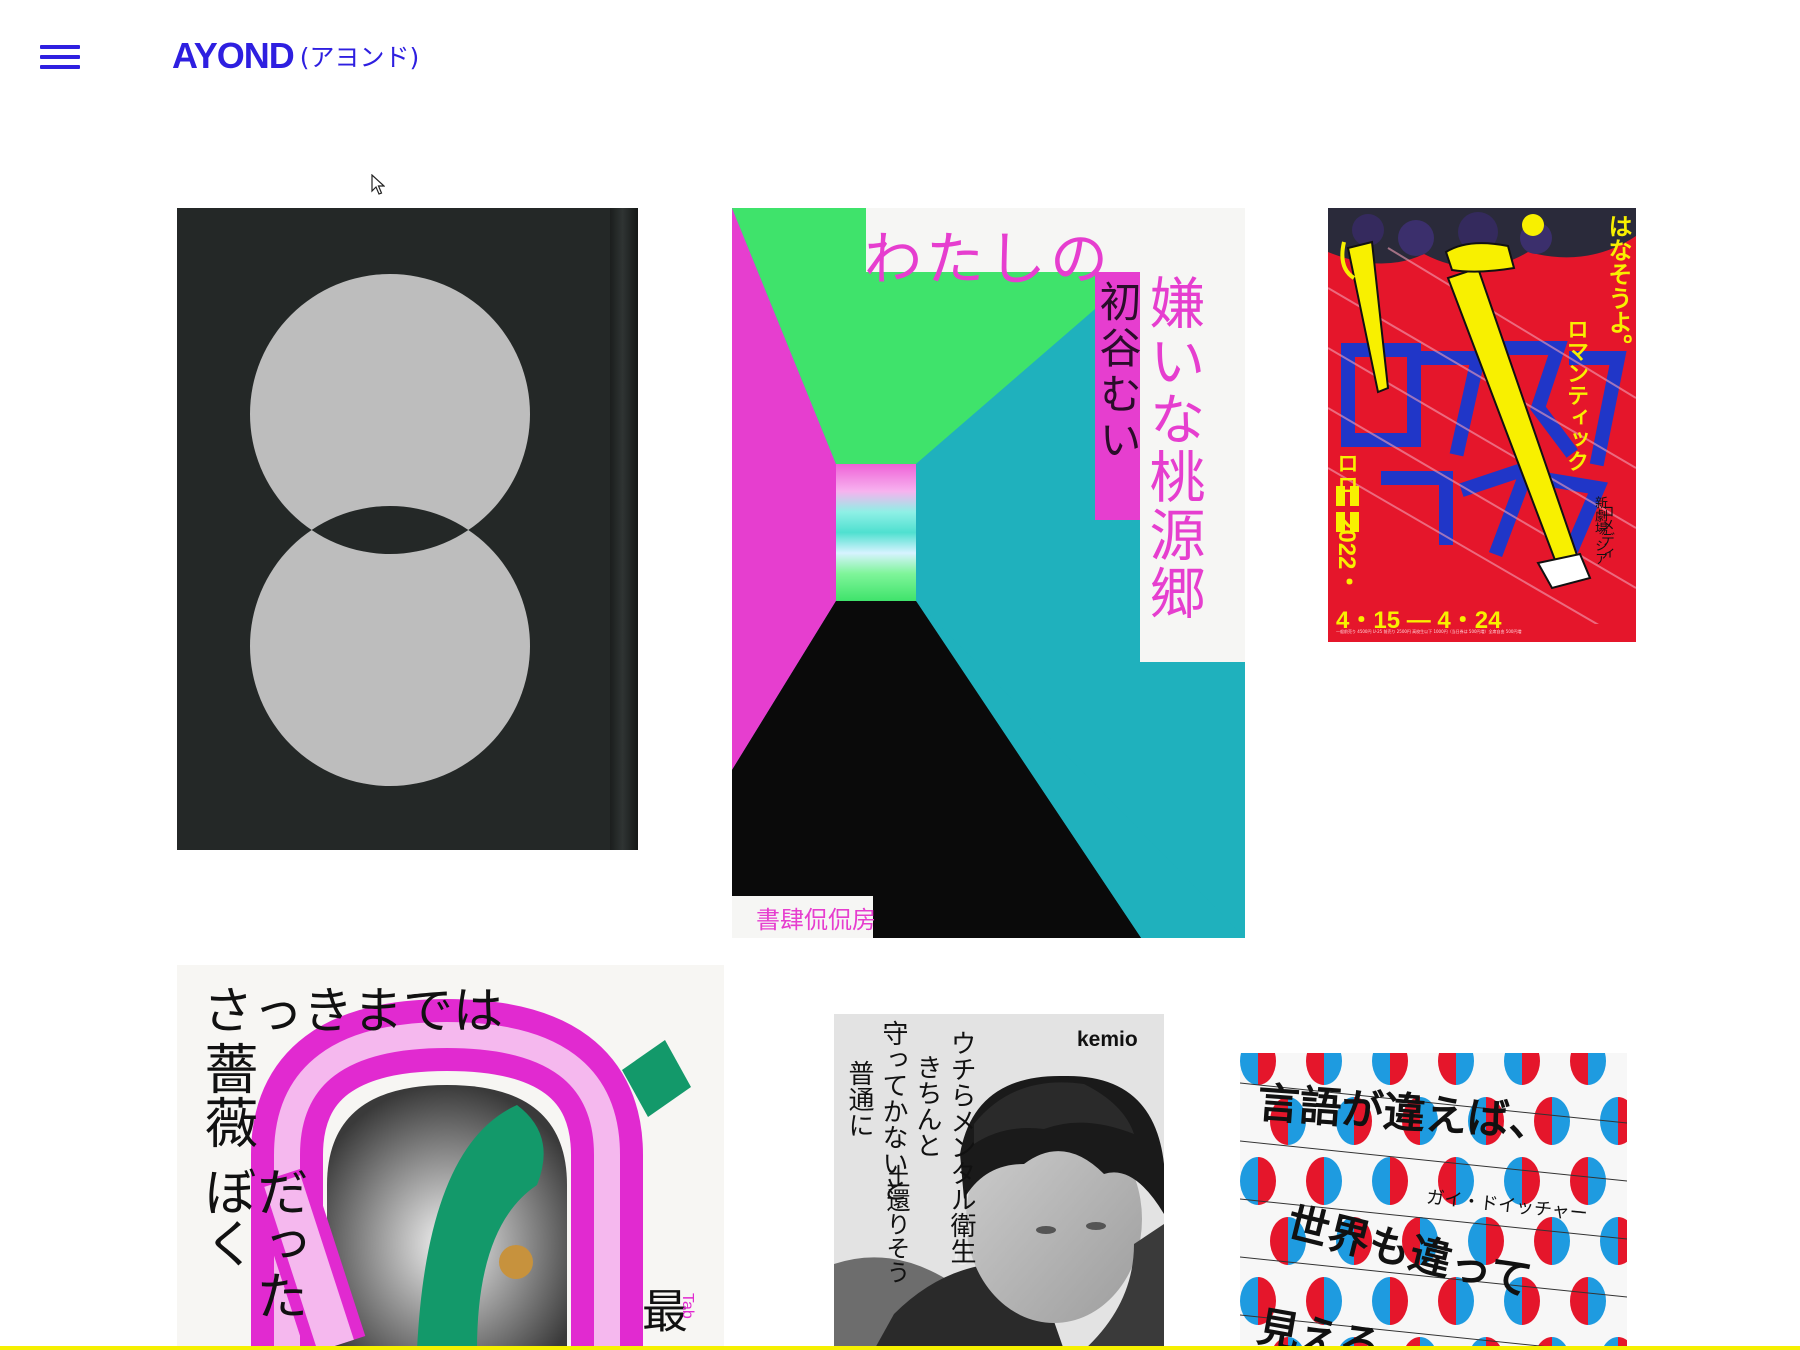 The width and height of the screenshot is (1800, 1350). I want to click on site-logo: AYOND (アヨンド), so click(295, 56).